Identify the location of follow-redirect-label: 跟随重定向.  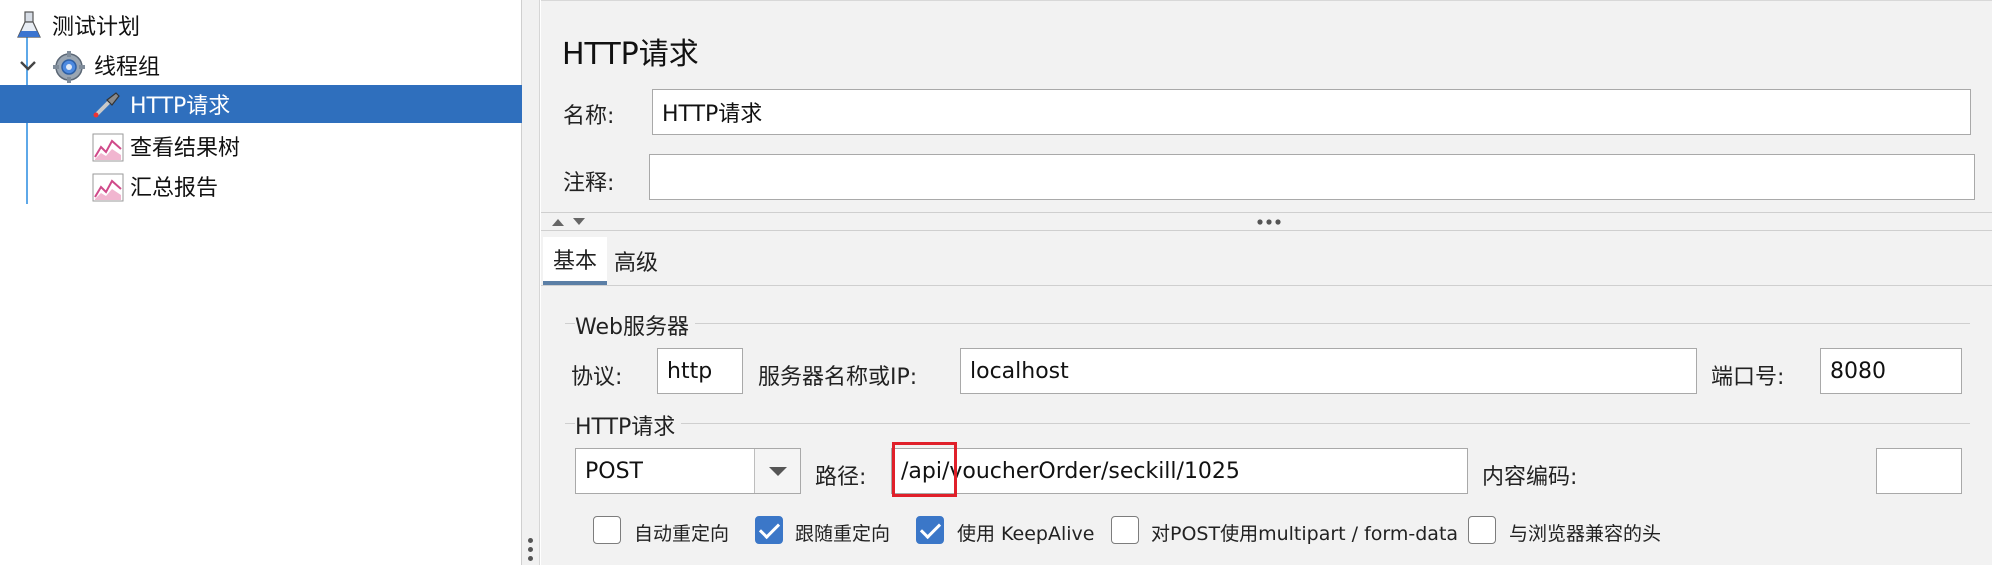
(843, 534).